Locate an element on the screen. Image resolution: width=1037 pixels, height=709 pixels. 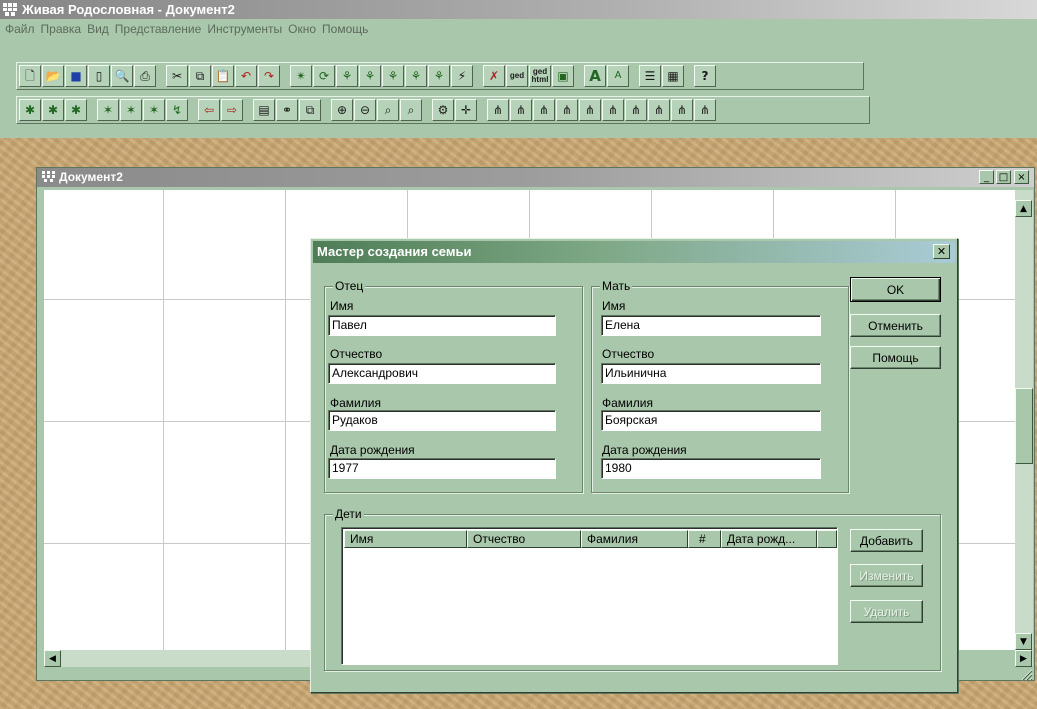
mother-patronymic-field: Ильинична is located at coordinates (711, 373).